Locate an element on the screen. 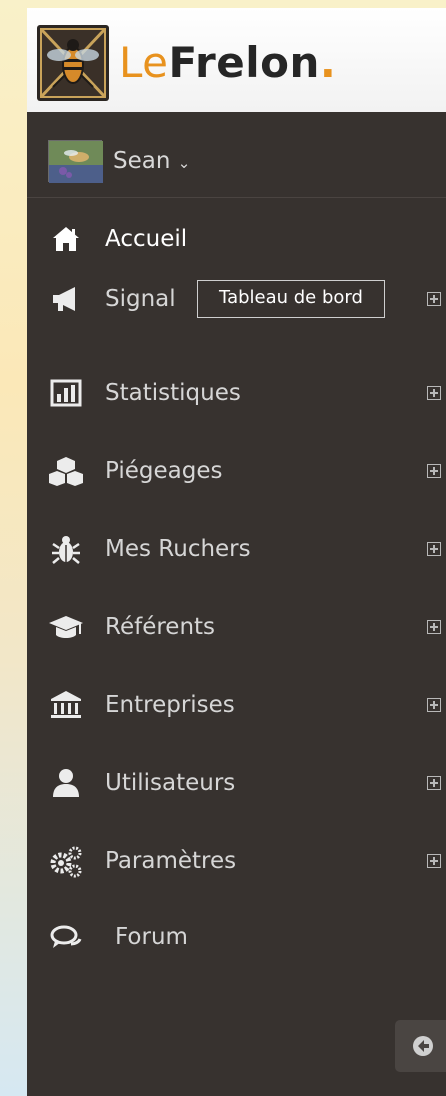 Image resolution: width=446 pixels, height=1096 pixels. sidebar-item-label: Piégeages is located at coordinates (164, 471).